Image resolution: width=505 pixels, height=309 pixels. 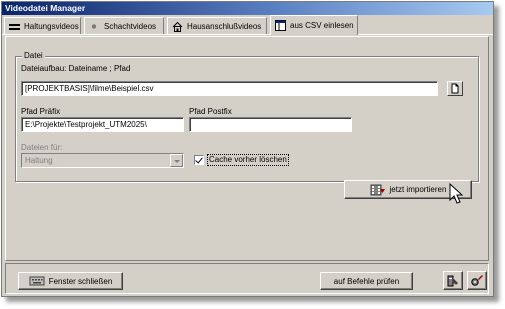 What do you see at coordinates (247, 8) in the screenshot?
I see `title-bar: Videodatei Manager` at bounding box center [247, 8].